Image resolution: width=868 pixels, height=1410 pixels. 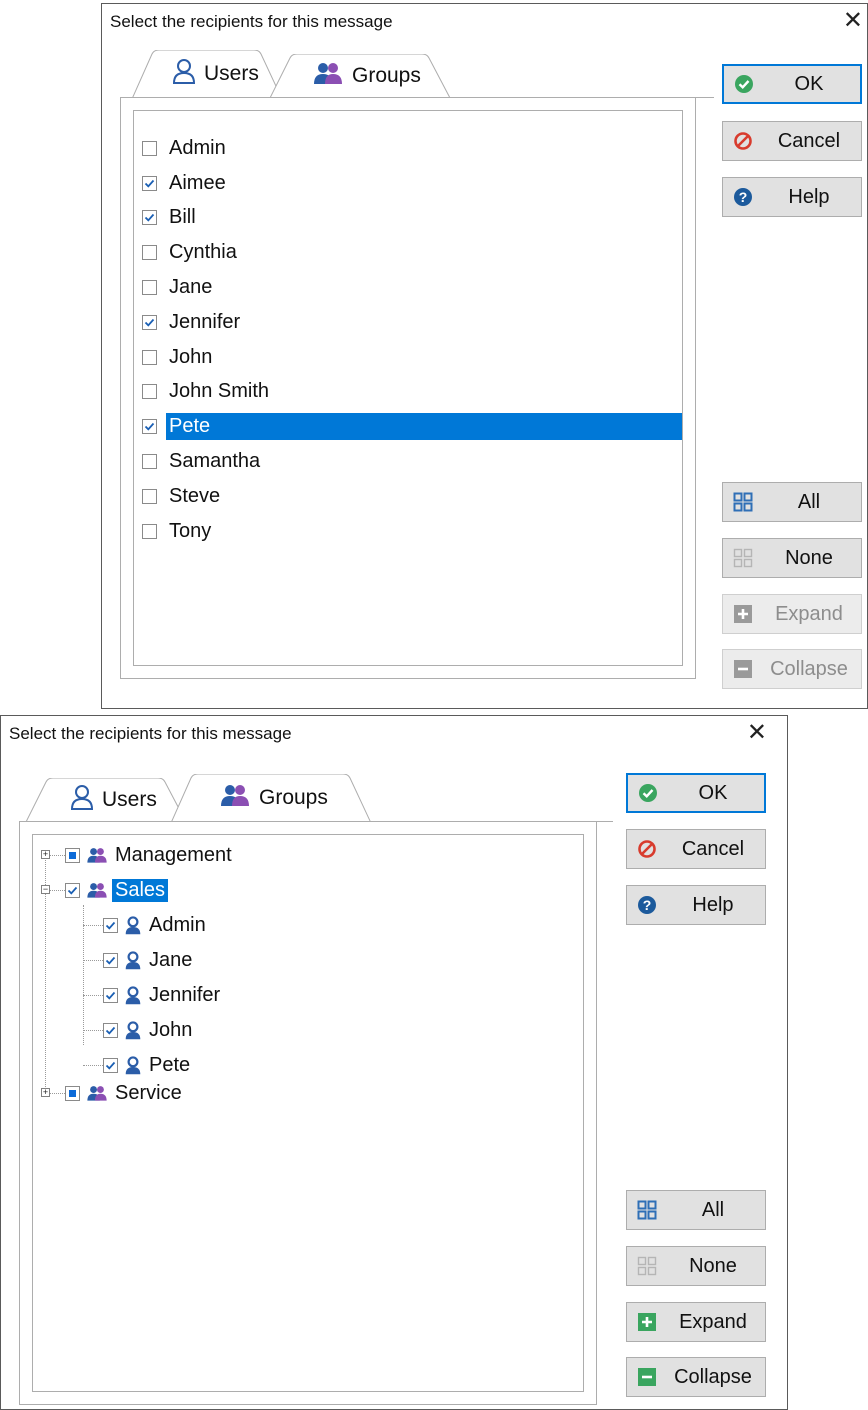 I want to click on tree-node-member: Jennifer, so click(x=163, y=995).